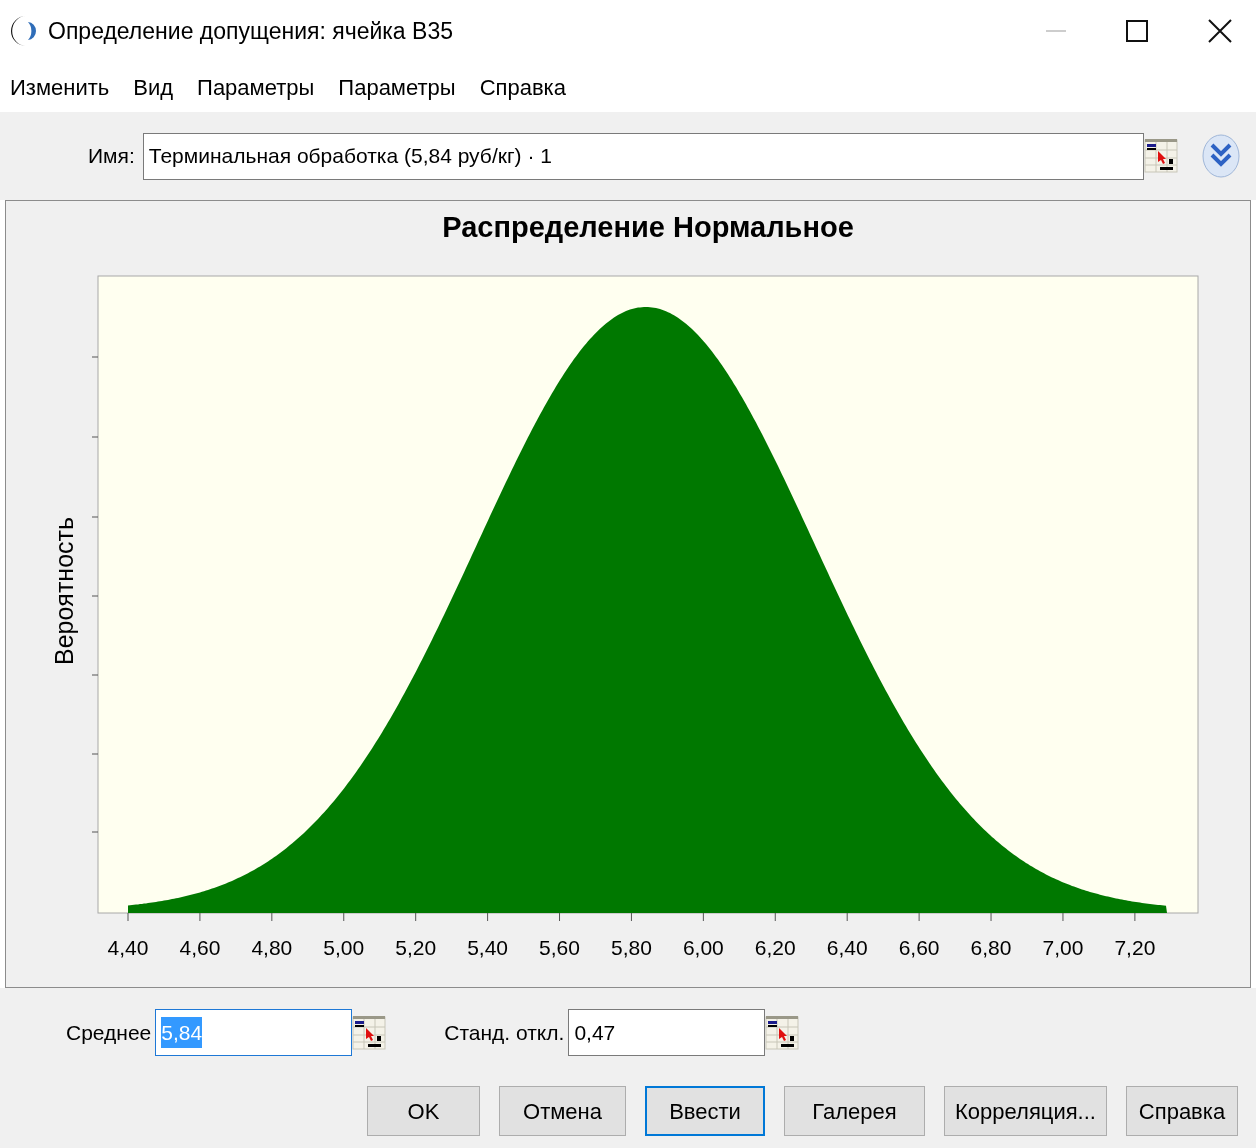  What do you see at coordinates (1137, 31) in the screenshot?
I see `maximize-button` at bounding box center [1137, 31].